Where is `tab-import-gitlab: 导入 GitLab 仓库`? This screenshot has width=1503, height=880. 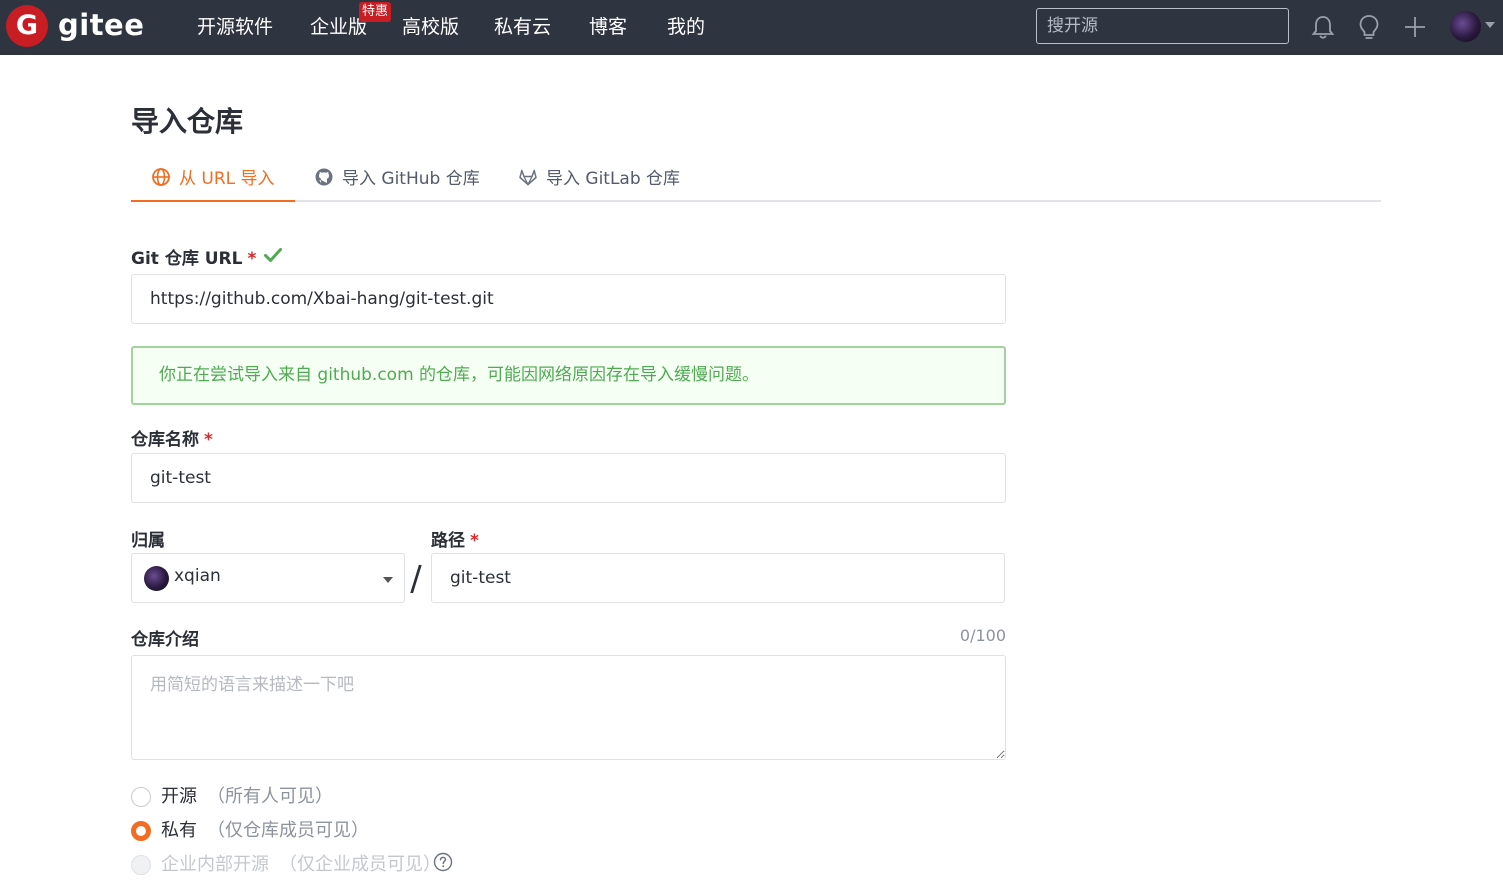 tab-import-gitlab: 导入 GitLab 仓库 is located at coordinates (599, 181).